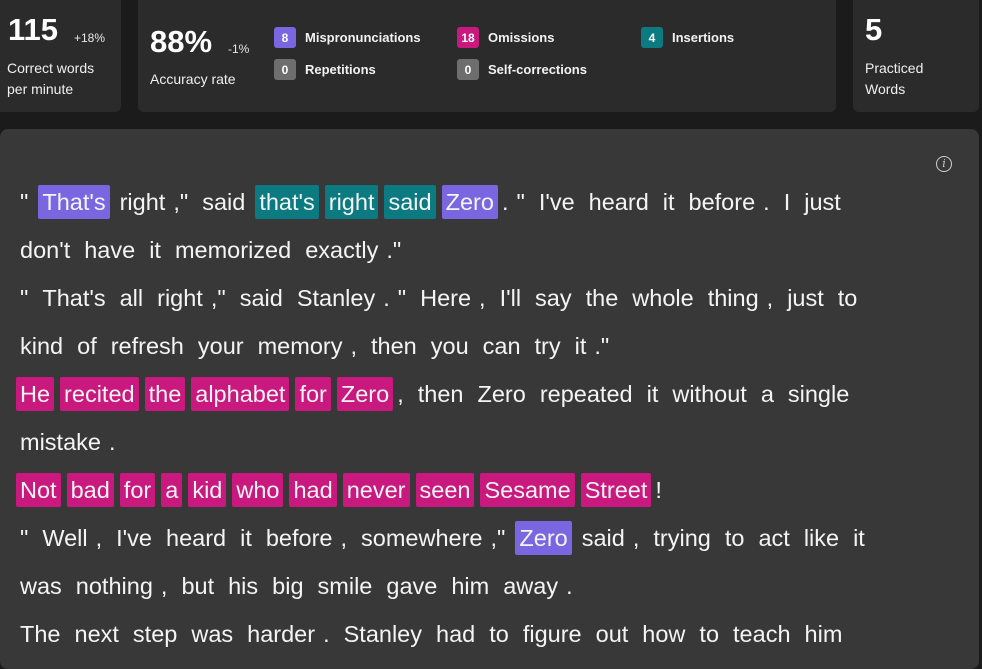  What do you see at coordinates (501, 394) in the screenshot?
I see `passage-word: Zero` at bounding box center [501, 394].